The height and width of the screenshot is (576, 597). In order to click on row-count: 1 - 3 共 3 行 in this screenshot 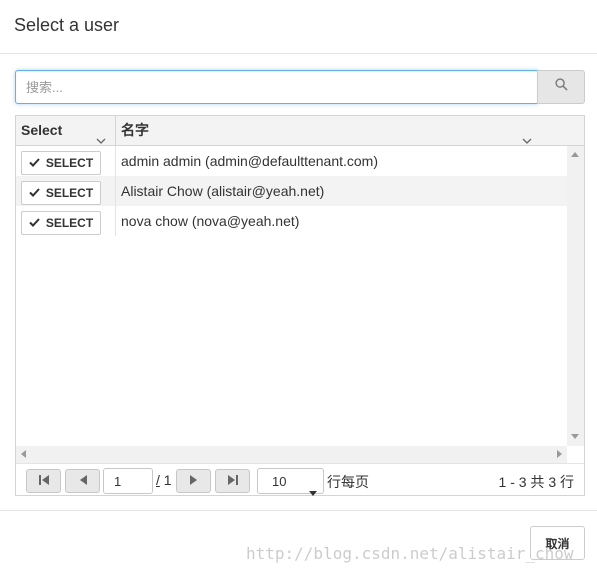, I will do `click(536, 482)`.